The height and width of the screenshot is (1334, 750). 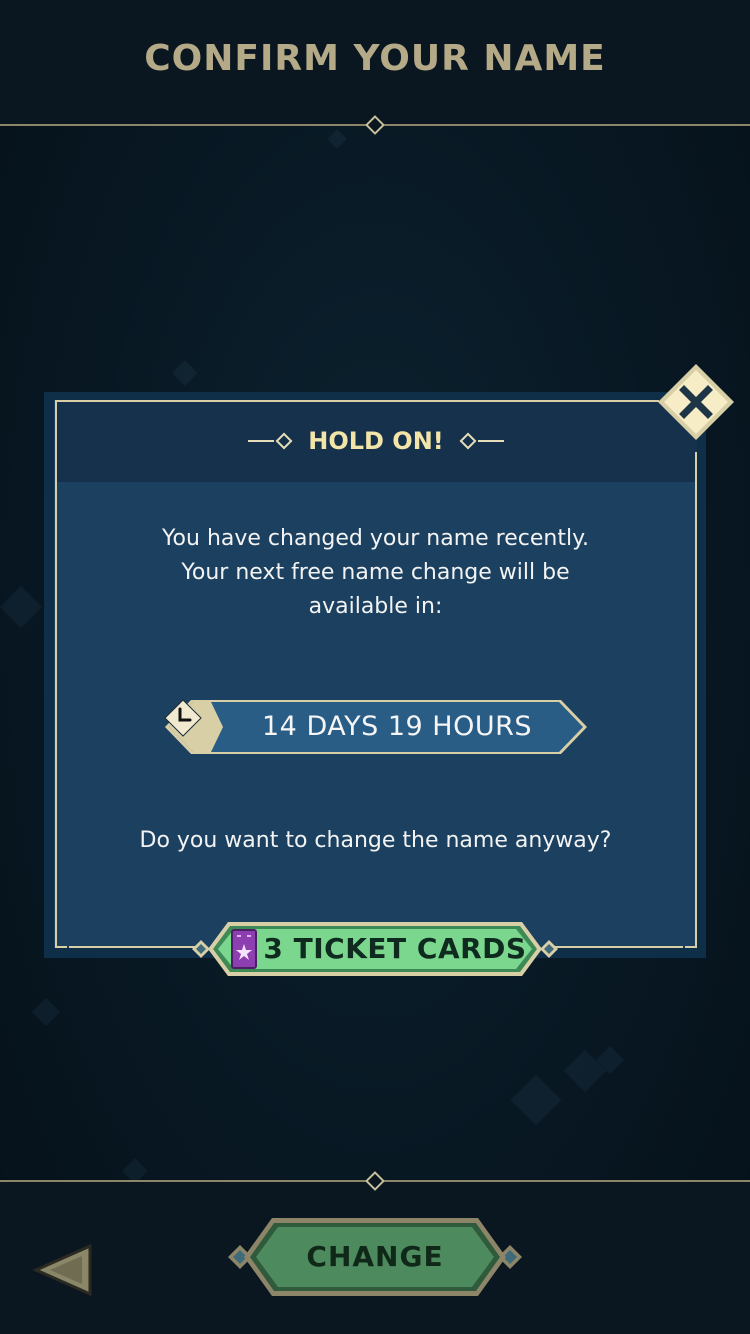 I want to click on ticket-cards-button: 3 TICKET CARDS, so click(x=375, y=949).